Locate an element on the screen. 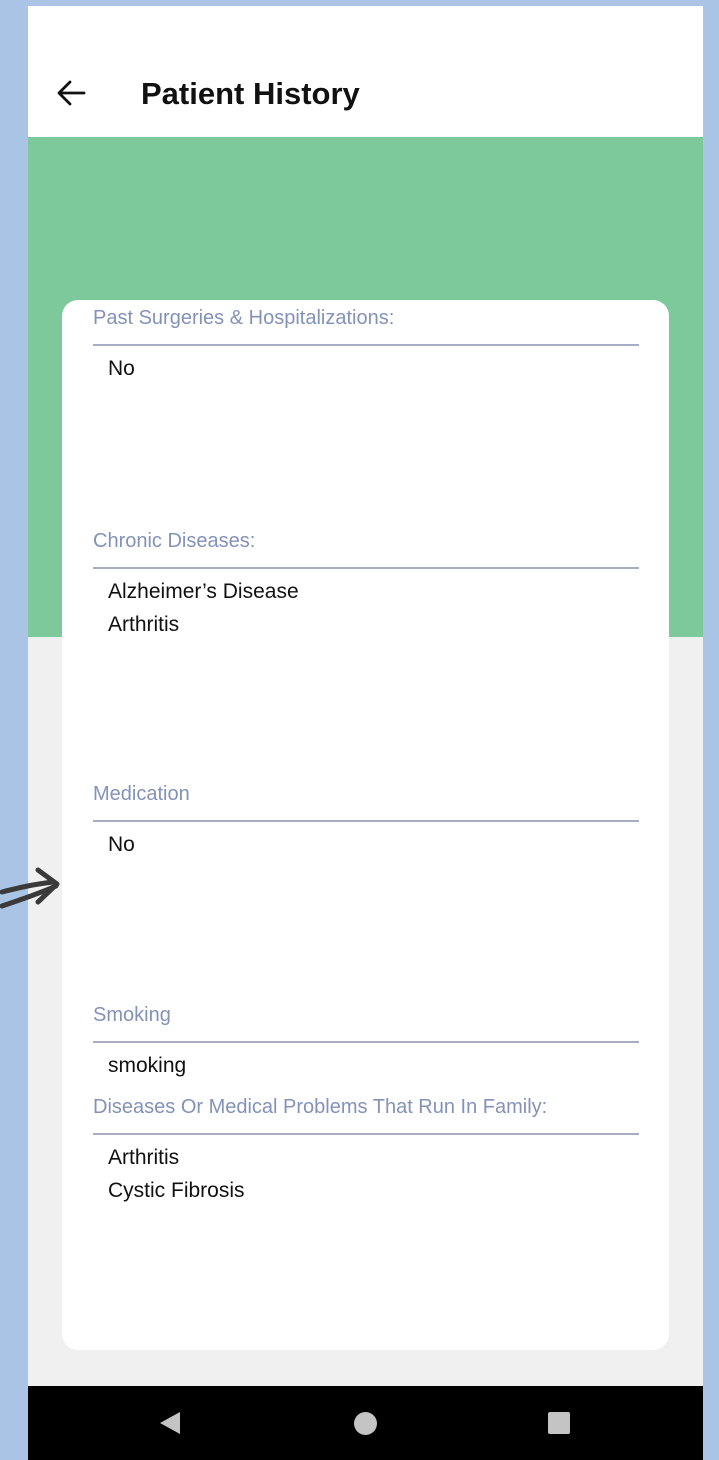  system-nav-bar is located at coordinates (365, 1423).